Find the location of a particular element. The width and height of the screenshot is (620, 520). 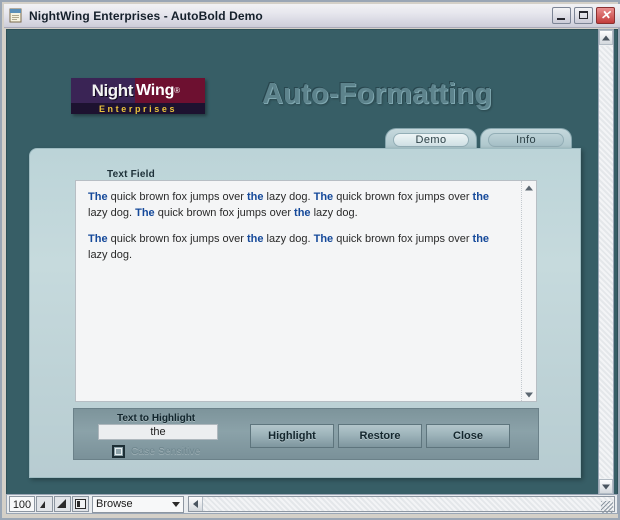

logo-text-wing: Wing is located at coordinates (155, 90).